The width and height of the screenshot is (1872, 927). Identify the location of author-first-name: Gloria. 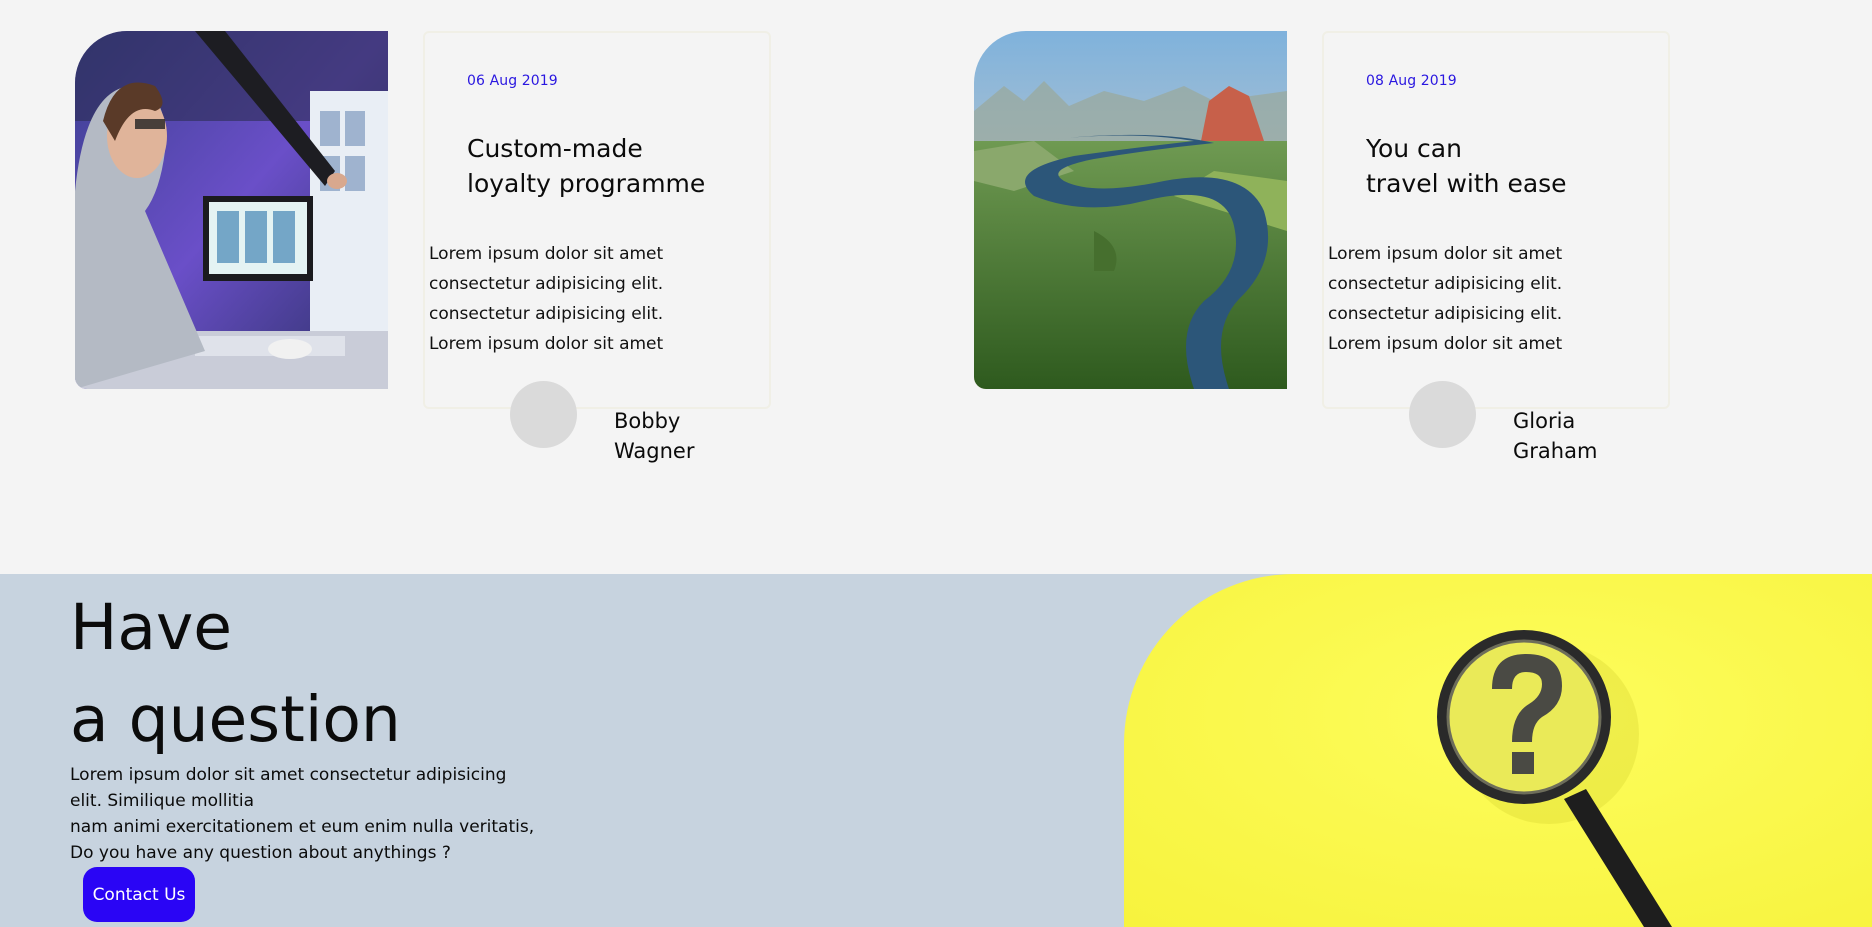
(1544, 421).